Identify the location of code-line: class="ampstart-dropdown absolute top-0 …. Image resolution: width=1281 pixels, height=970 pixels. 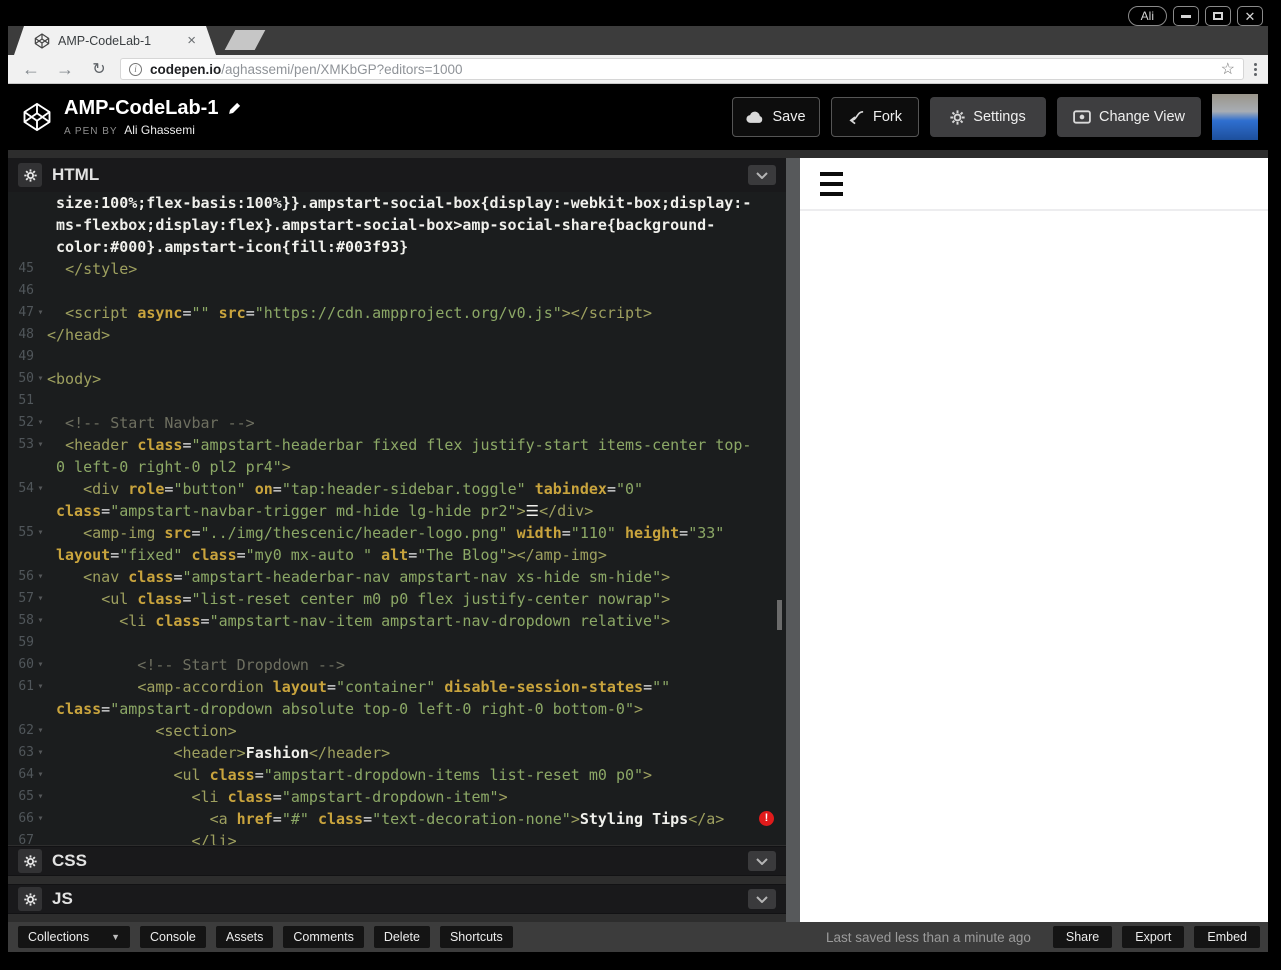
(397, 709).